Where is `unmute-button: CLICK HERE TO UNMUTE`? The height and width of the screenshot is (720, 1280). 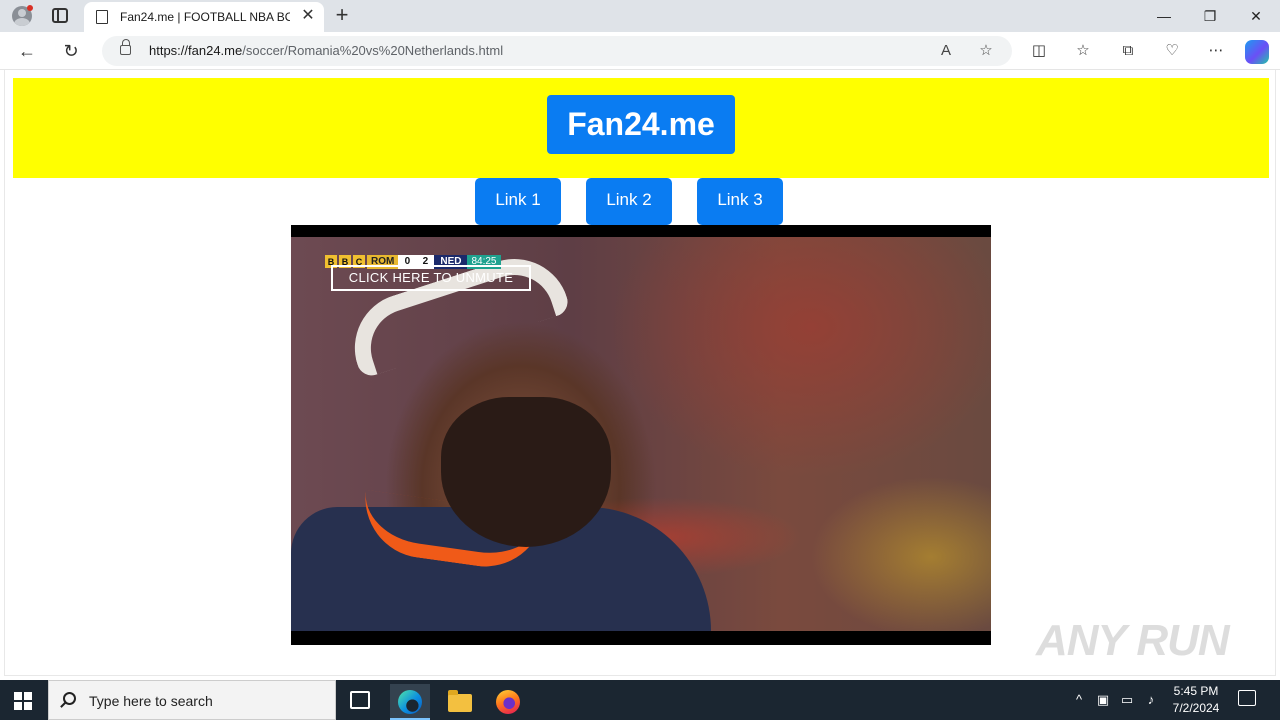 unmute-button: CLICK HERE TO UNMUTE is located at coordinates (431, 278).